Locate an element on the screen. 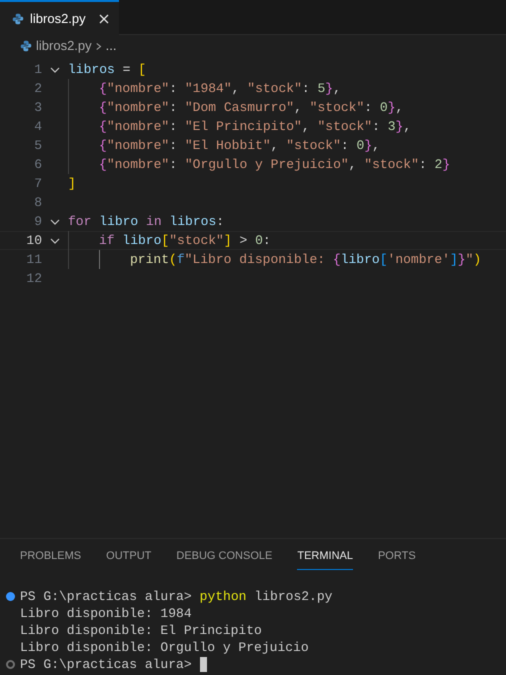 The width and height of the screenshot is (506, 675). code-line: print(f"Libro disponible: {libro['nombre']}") is located at coordinates (306, 259).